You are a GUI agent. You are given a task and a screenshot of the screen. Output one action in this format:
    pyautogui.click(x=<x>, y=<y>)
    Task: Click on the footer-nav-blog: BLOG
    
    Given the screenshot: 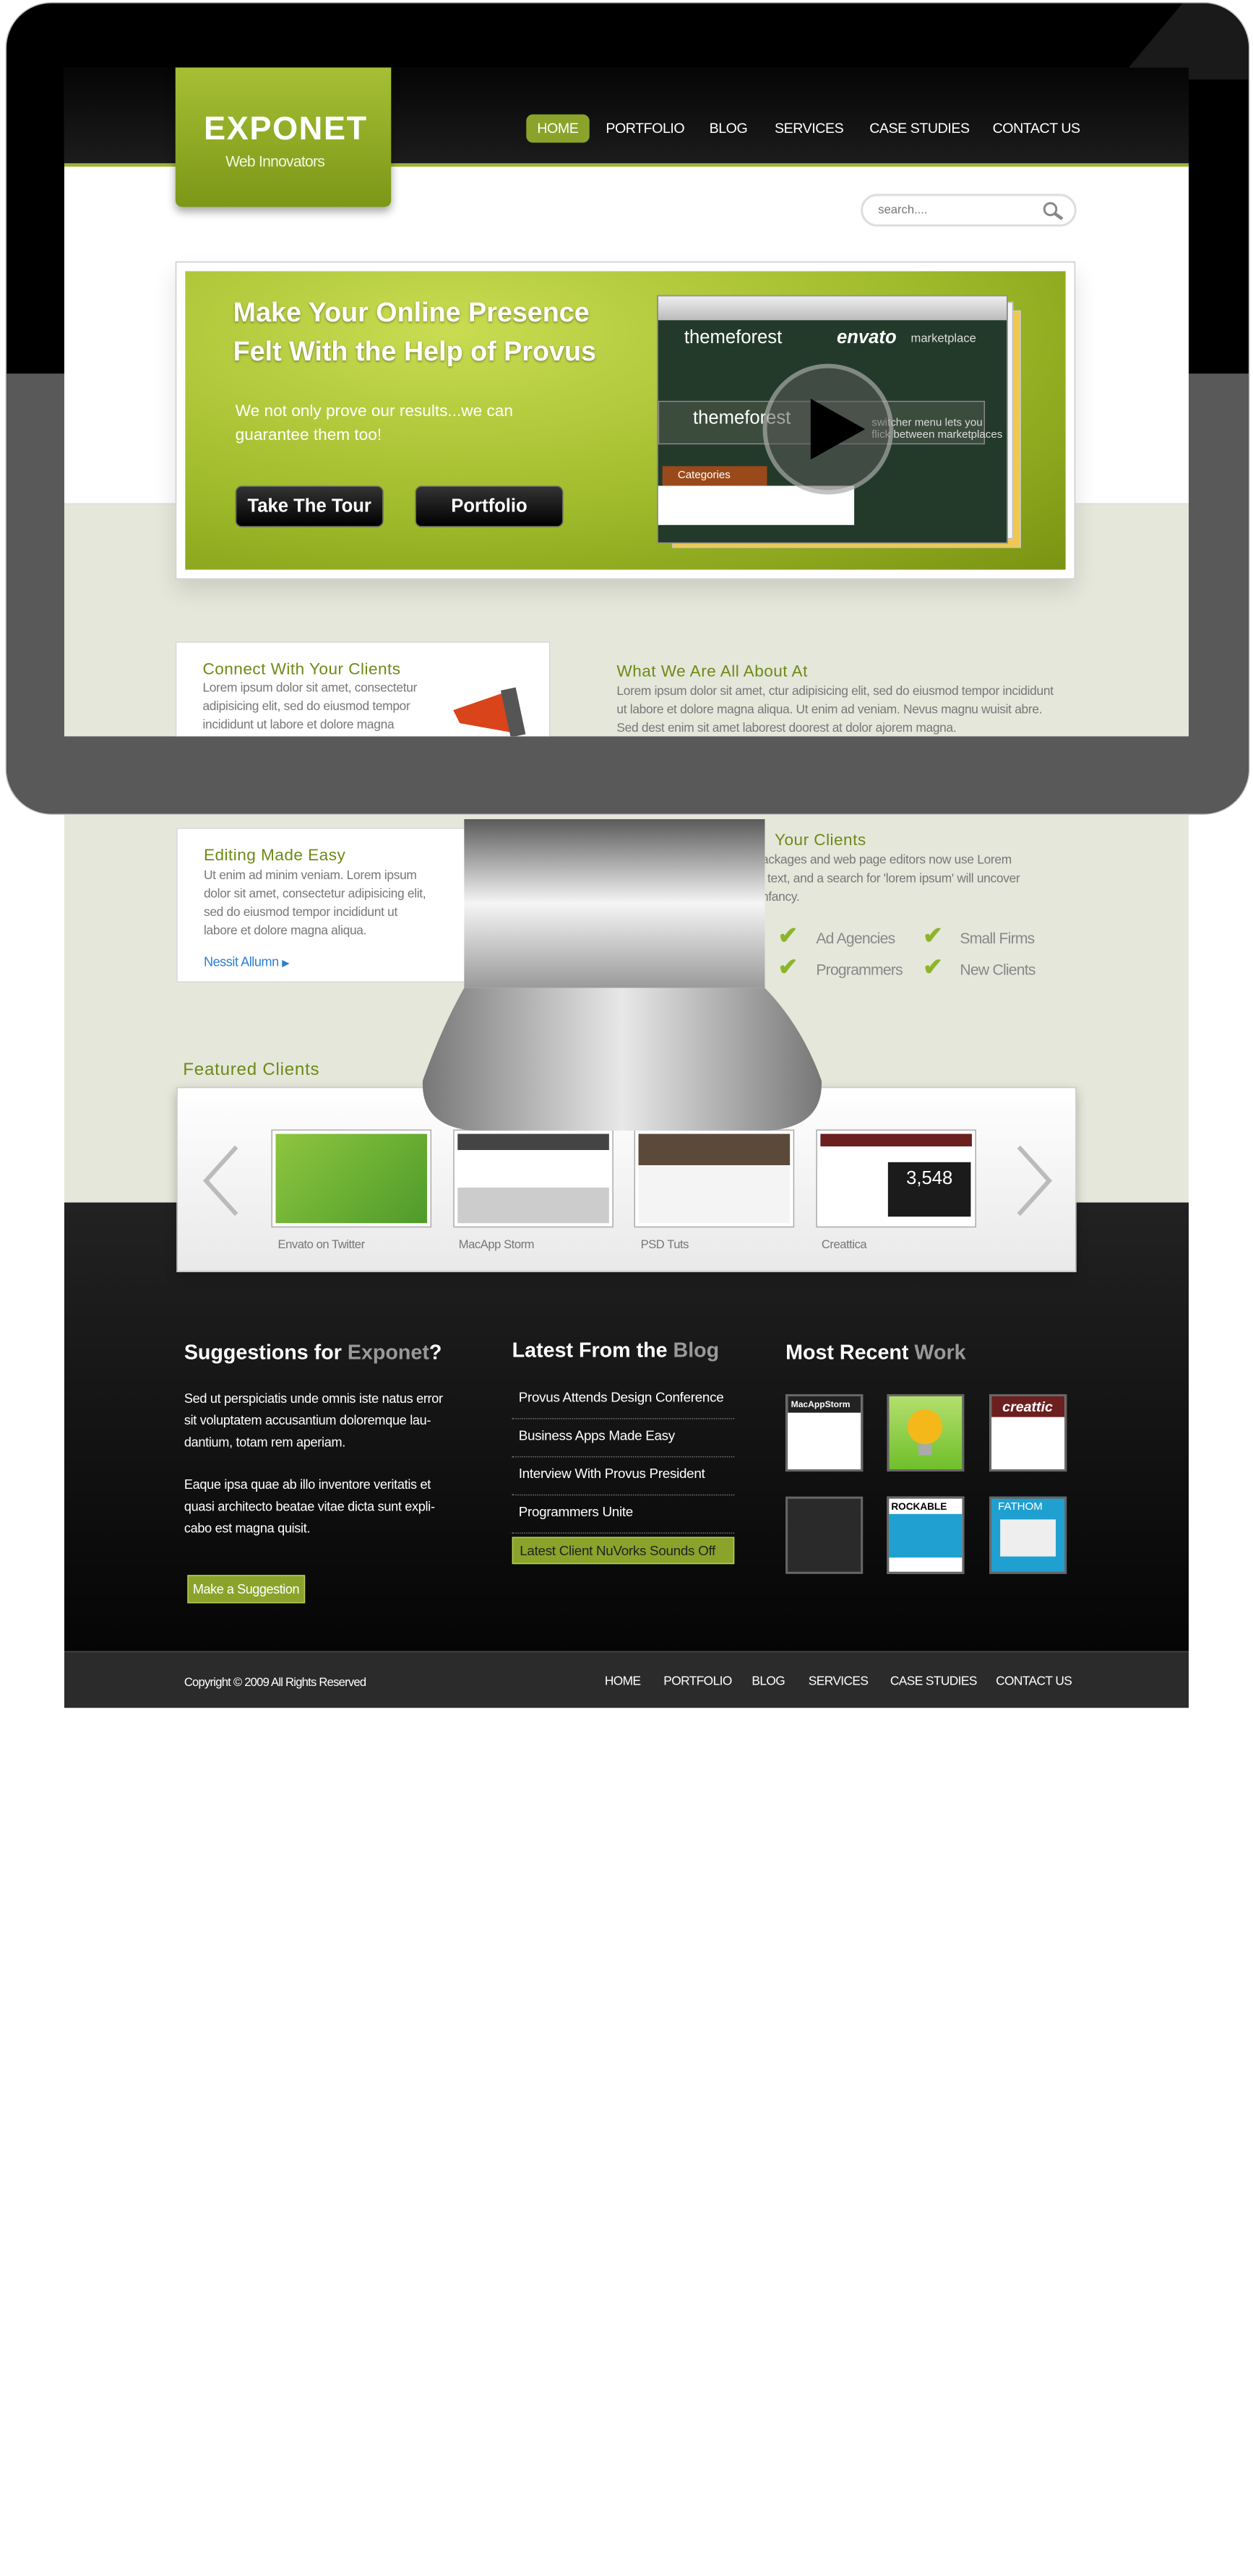 What is the action you would take?
    pyautogui.click(x=768, y=1682)
    